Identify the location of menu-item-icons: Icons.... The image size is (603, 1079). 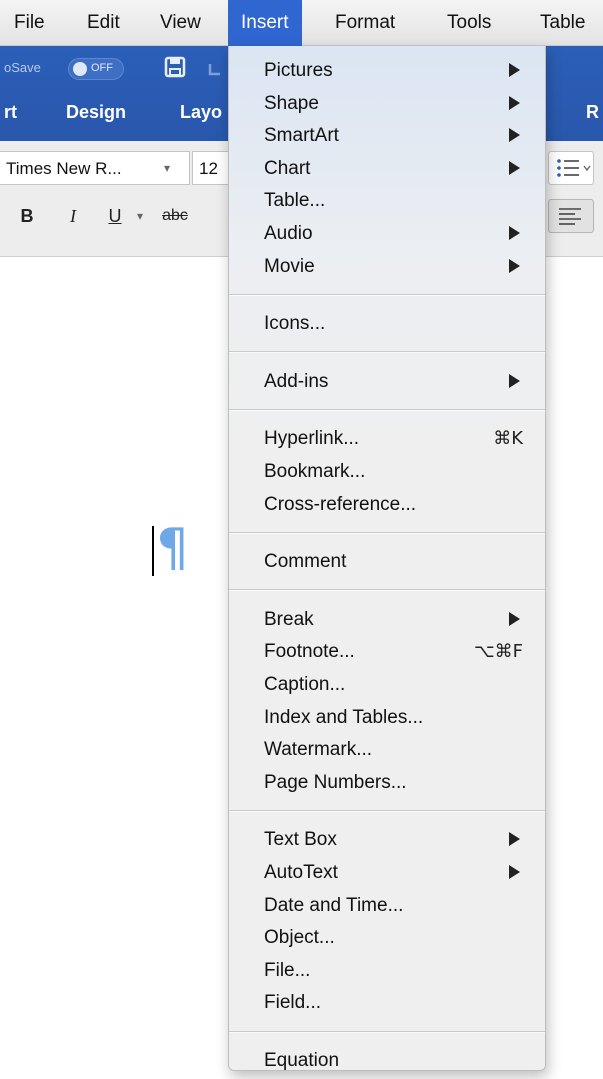
(387, 324).